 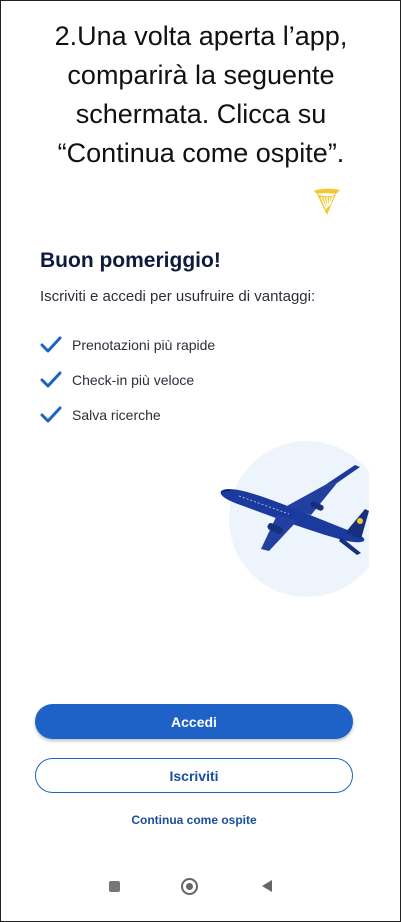 What do you see at coordinates (194, 775) in the screenshot?
I see `register-button: Iscriviti` at bounding box center [194, 775].